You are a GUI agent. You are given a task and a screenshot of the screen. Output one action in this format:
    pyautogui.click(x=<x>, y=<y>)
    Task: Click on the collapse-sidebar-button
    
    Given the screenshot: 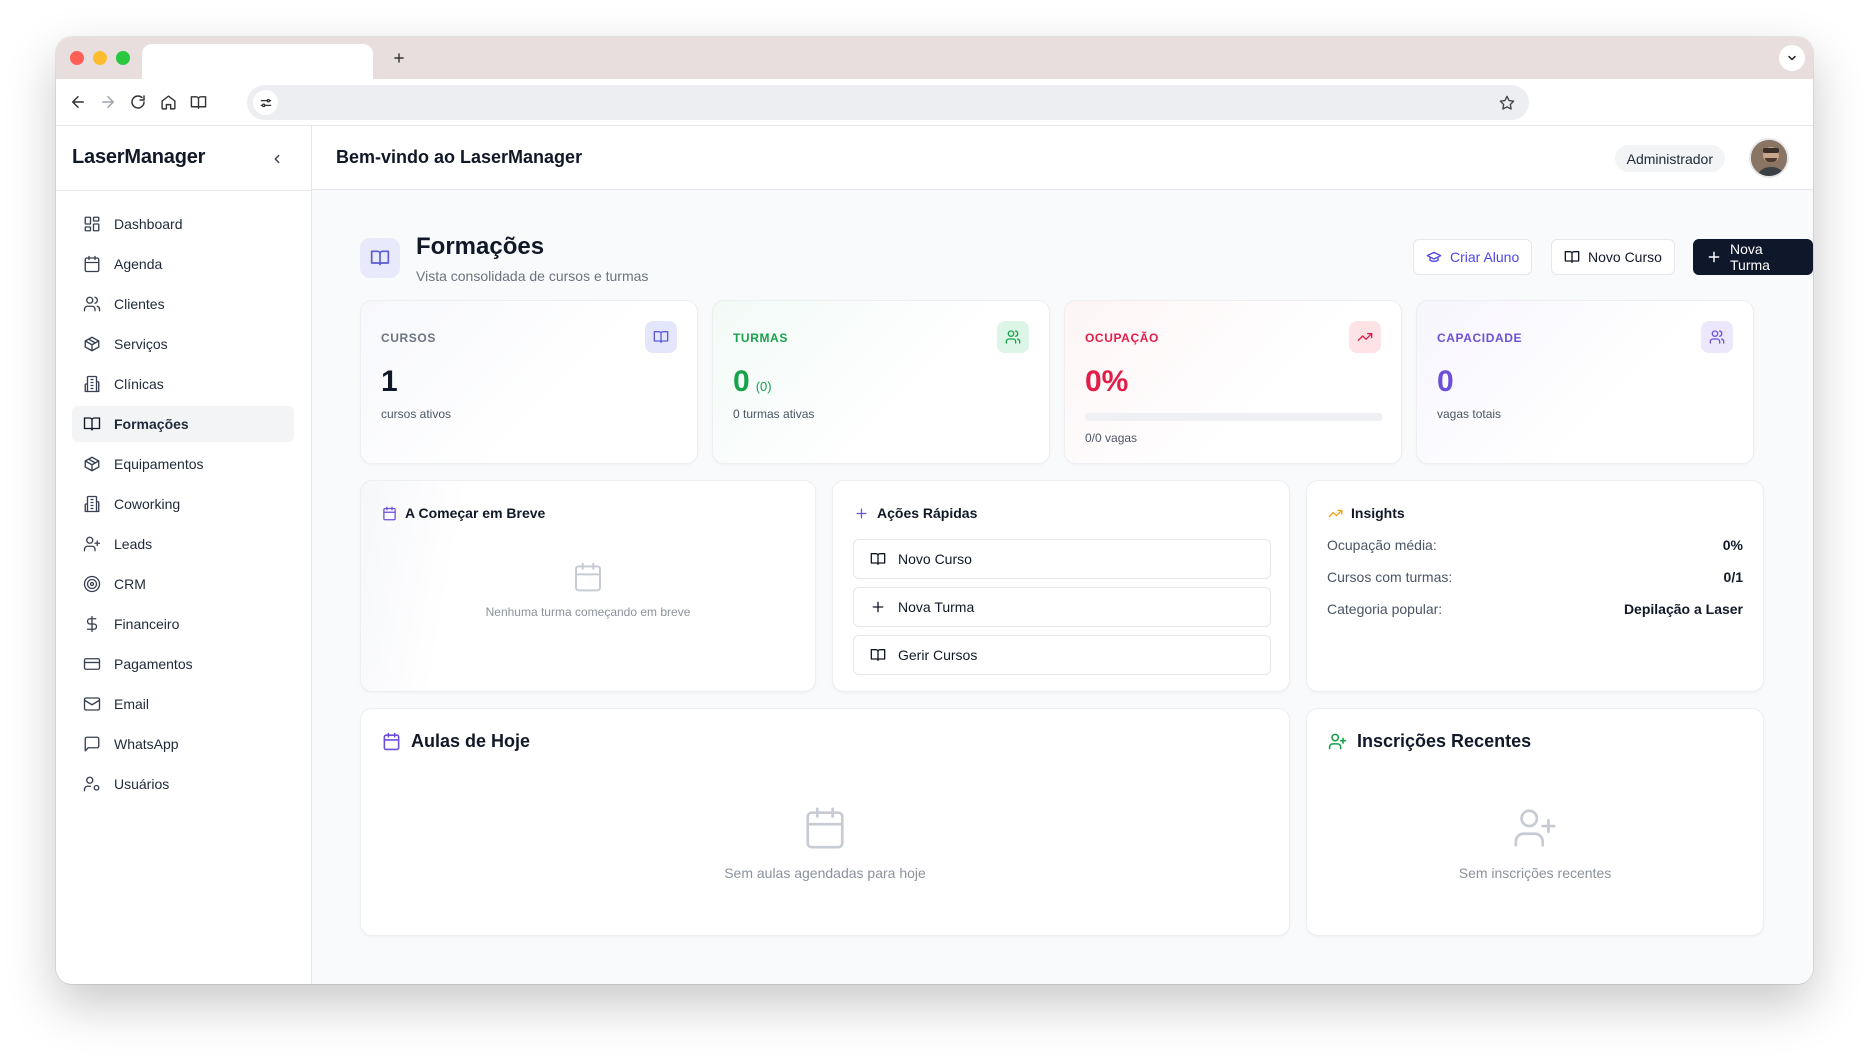 What is the action you would take?
    pyautogui.click(x=277, y=159)
    